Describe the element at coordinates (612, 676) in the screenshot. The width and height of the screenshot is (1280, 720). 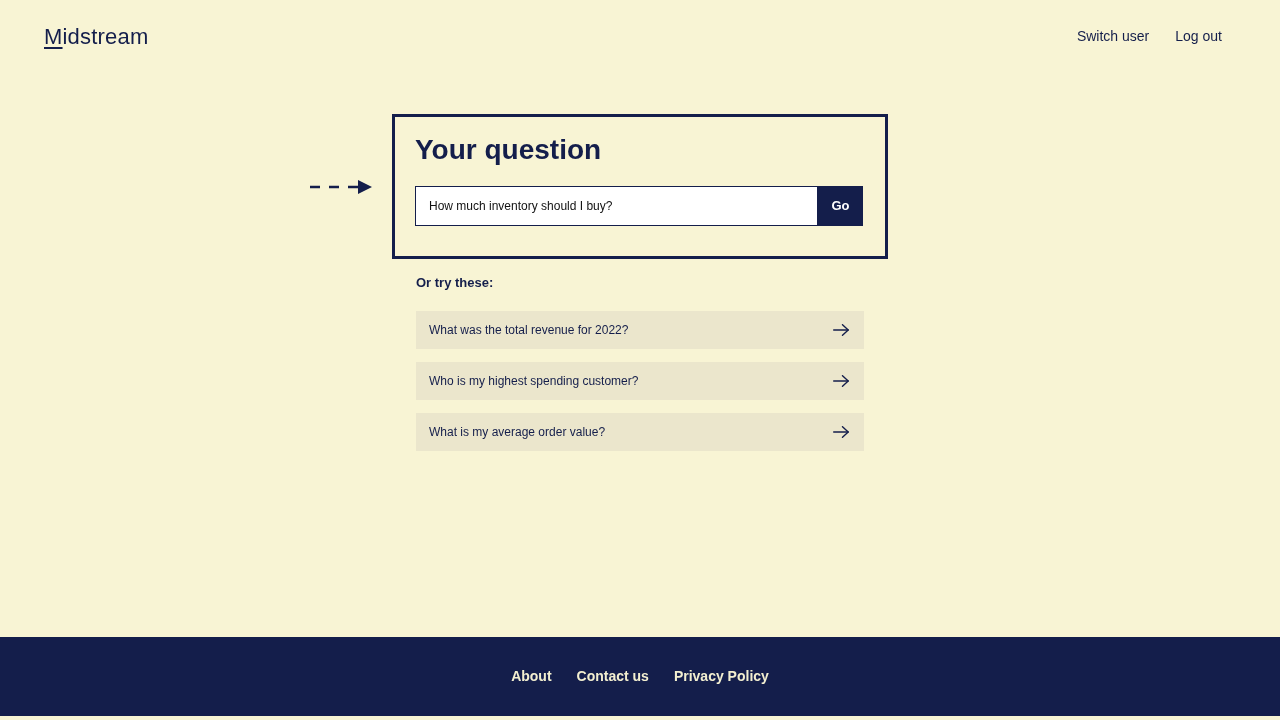
I see `footer-link: Contact us` at that location.